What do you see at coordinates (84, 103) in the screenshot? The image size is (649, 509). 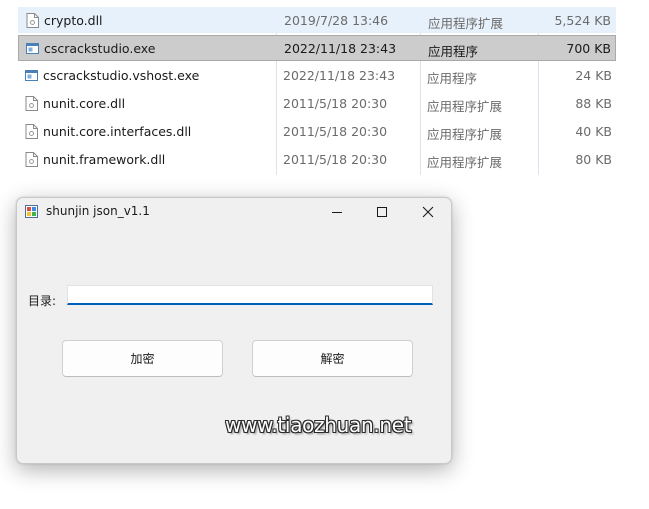 I see `file-name: nunit.core.dll` at bounding box center [84, 103].